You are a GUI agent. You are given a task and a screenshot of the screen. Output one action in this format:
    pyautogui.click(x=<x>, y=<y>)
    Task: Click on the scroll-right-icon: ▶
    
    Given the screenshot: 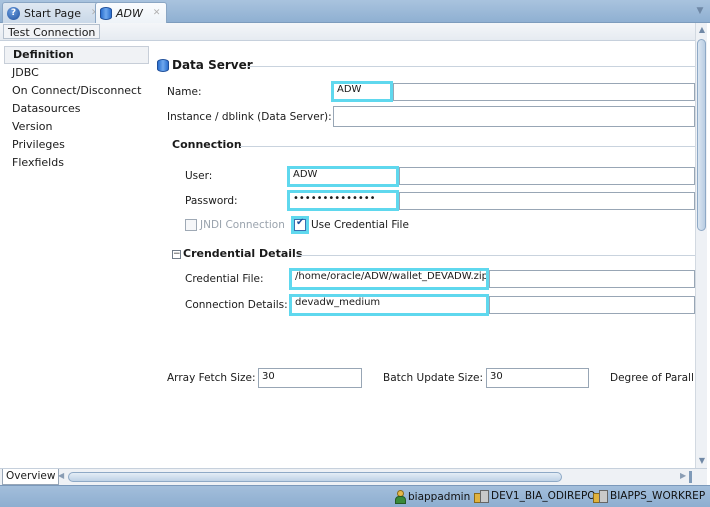 What is the action you would take?
    pyautogui.click(x=683, y=475)
    